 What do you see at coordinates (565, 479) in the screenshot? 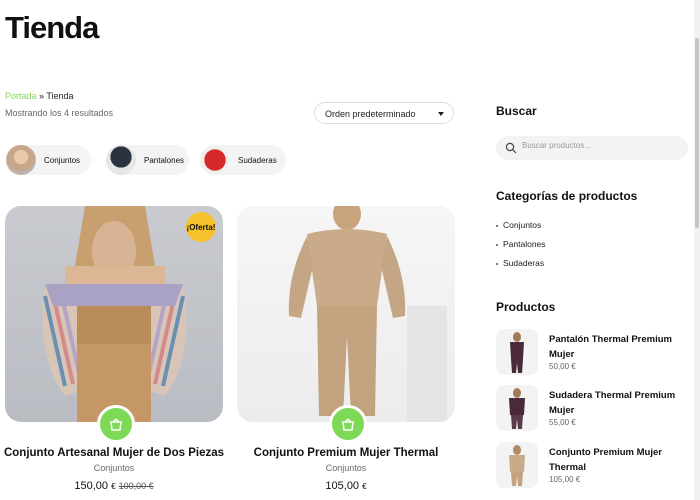
I see `sidebar-product-price: 105,00 €` at bounding box center [565, 479].